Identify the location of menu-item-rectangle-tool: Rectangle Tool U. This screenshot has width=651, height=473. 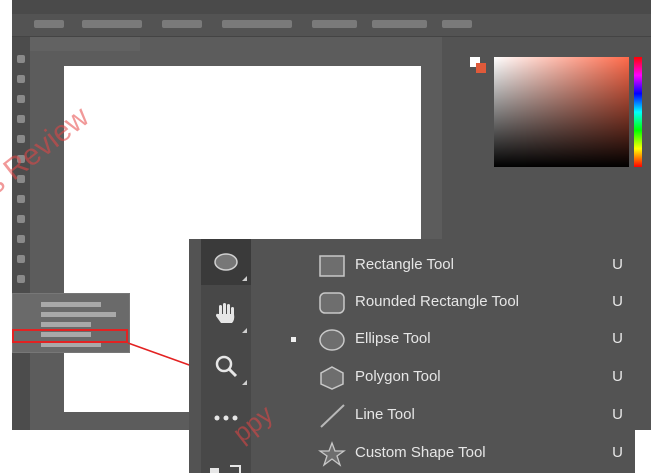
(459, 266).